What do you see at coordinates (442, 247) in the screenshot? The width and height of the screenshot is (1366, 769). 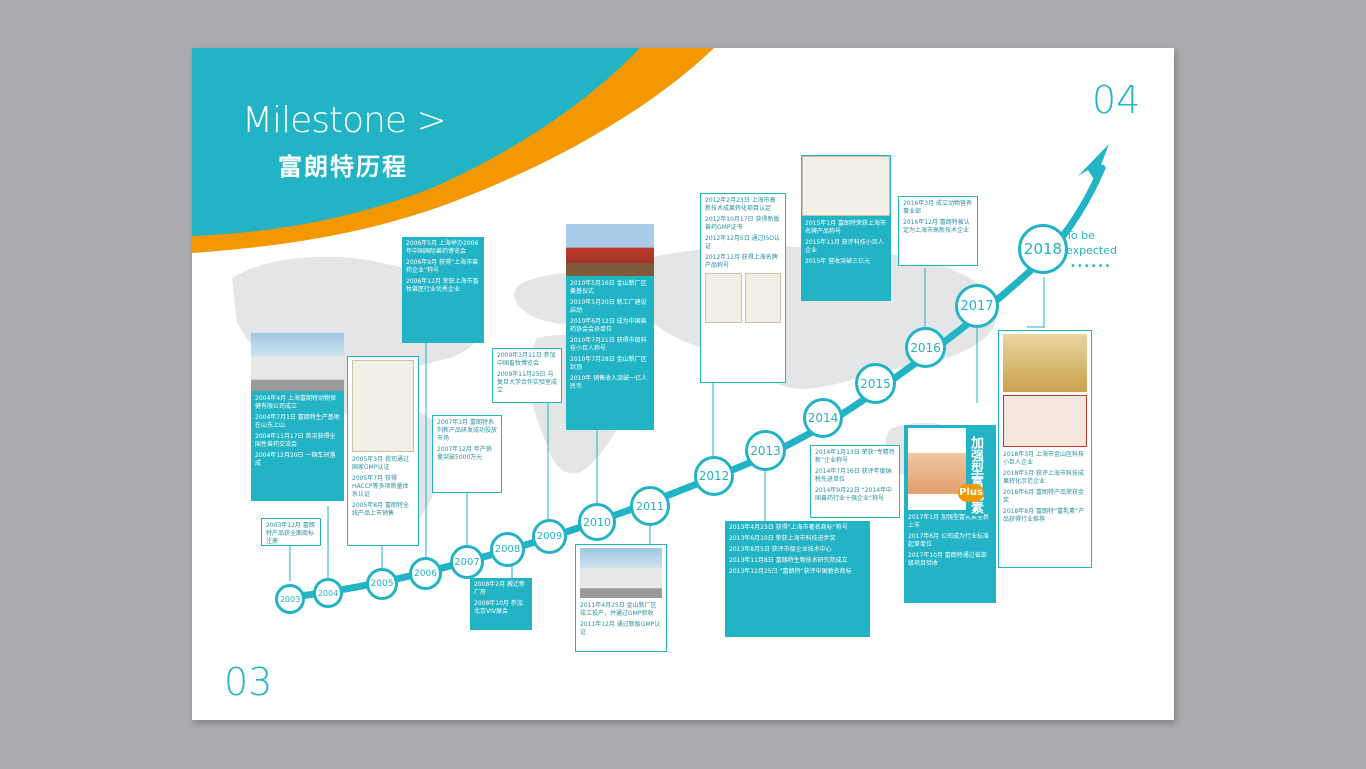 I see `milestone-entry: 2006年5月 上海举办2006年中国国际兽药博览会` at bounding box center [442, 247].